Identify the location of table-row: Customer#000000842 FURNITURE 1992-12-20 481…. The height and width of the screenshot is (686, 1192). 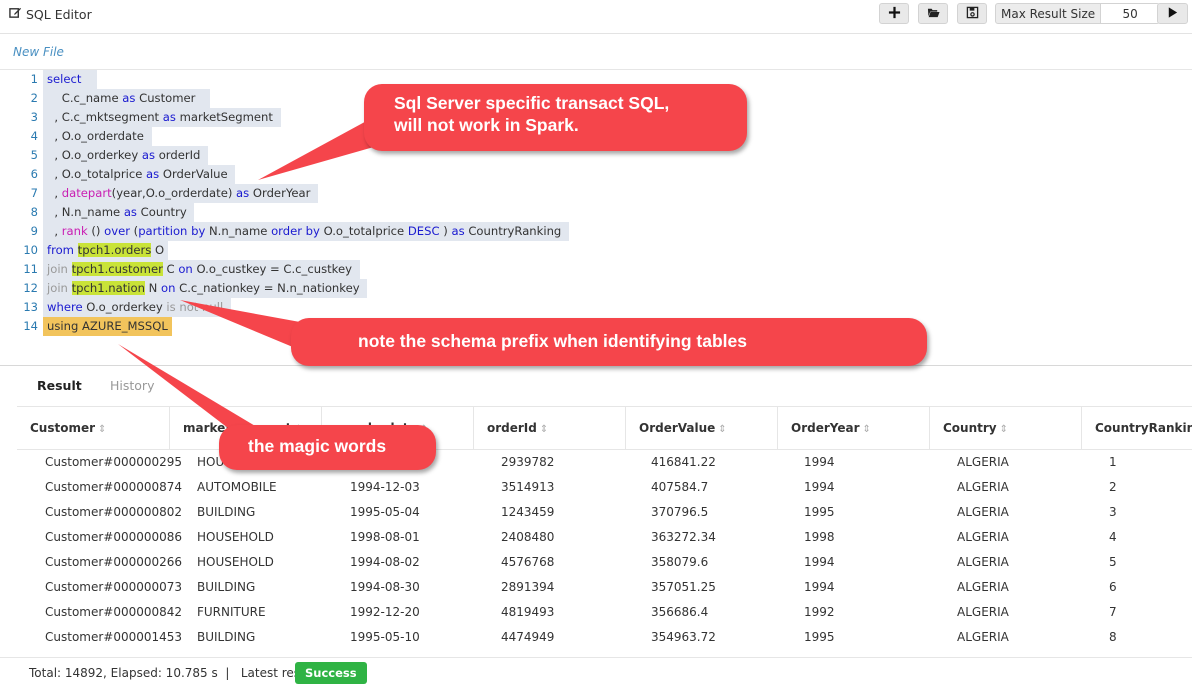
(604, 612).